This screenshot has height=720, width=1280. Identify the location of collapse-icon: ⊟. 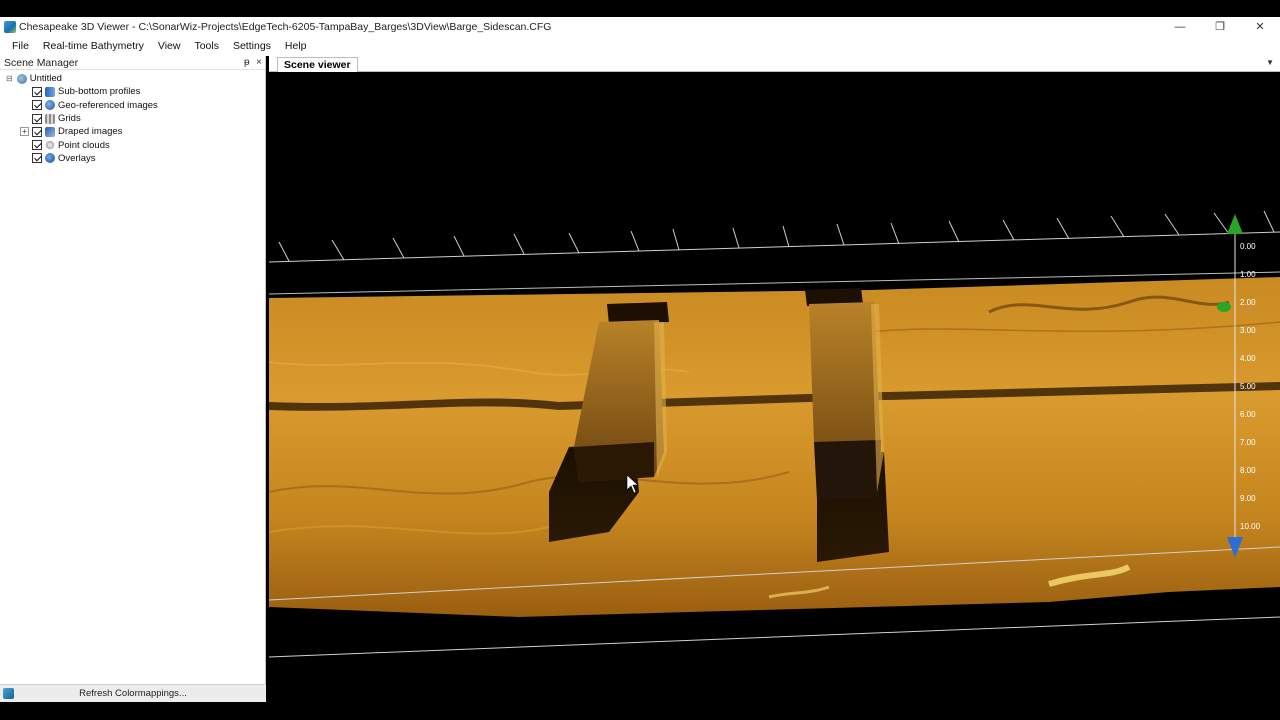
(9, 78).